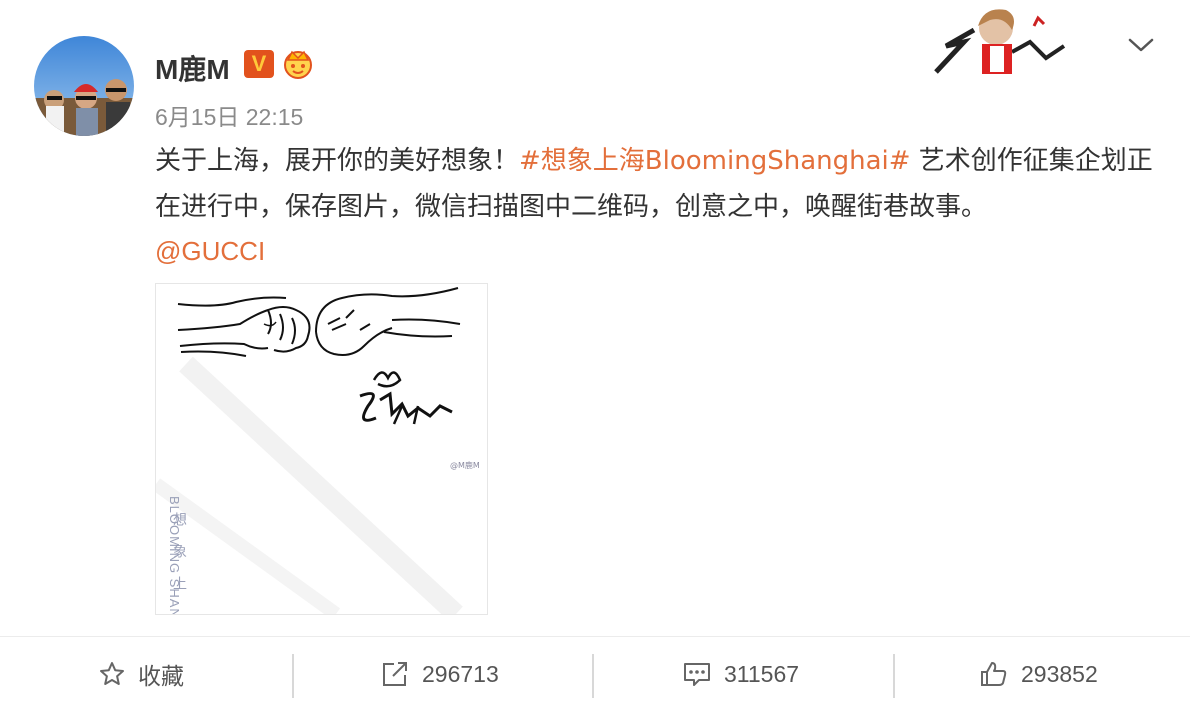 Image resolution: width=1190 pixels, height=706 pixels. Describe the element at coordinates (84, 86) in the screenshot. I see `avatar` at that location.